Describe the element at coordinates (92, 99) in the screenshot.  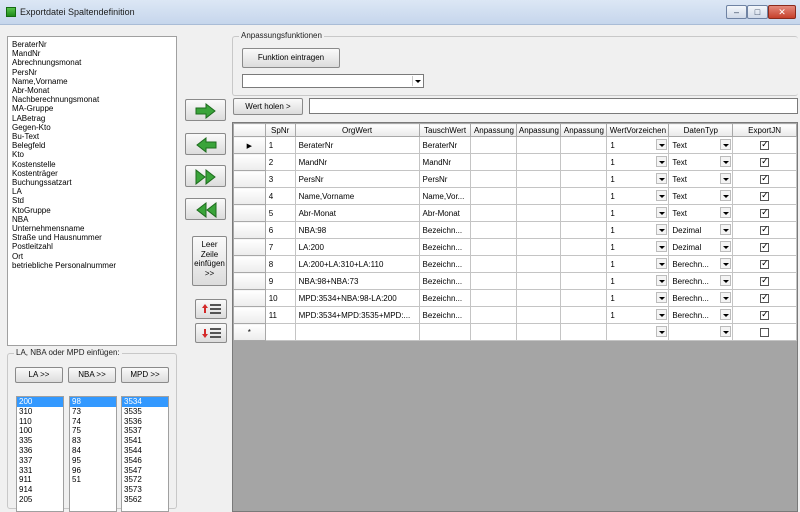
I see `field-list-item: Nachberechnungsmonat` at that location.